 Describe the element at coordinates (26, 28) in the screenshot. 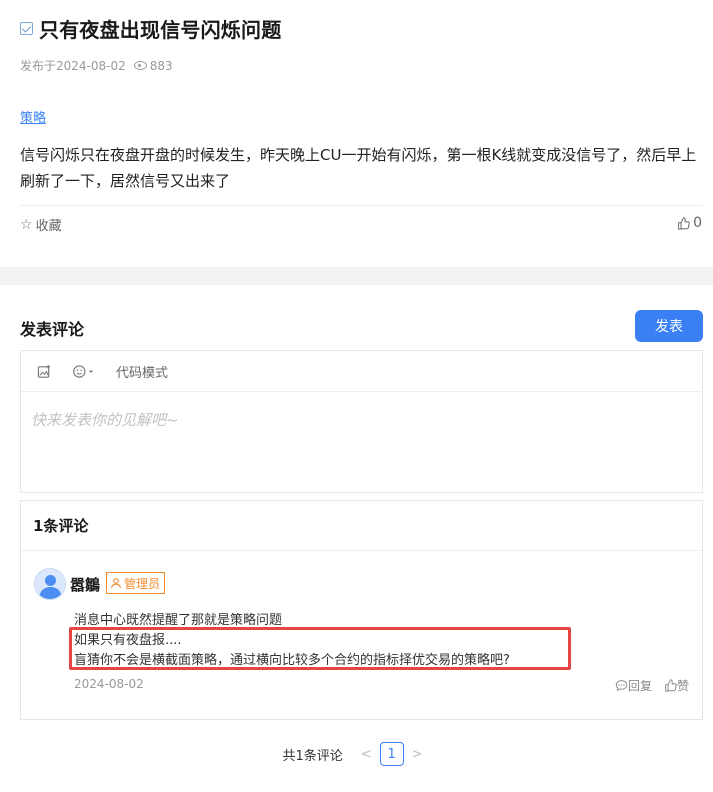

I see `checkbox-icon` at that location.